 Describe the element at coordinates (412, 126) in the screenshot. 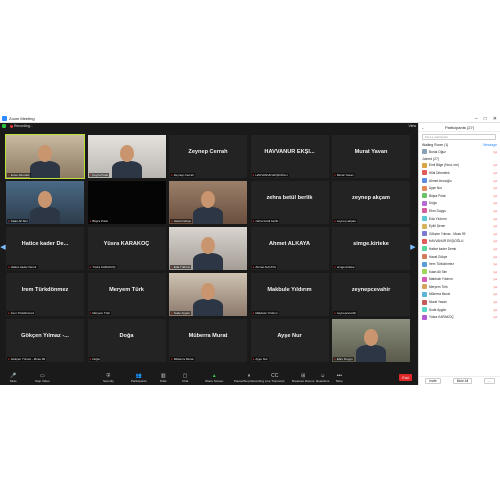

I see `view-button: View` at that location.